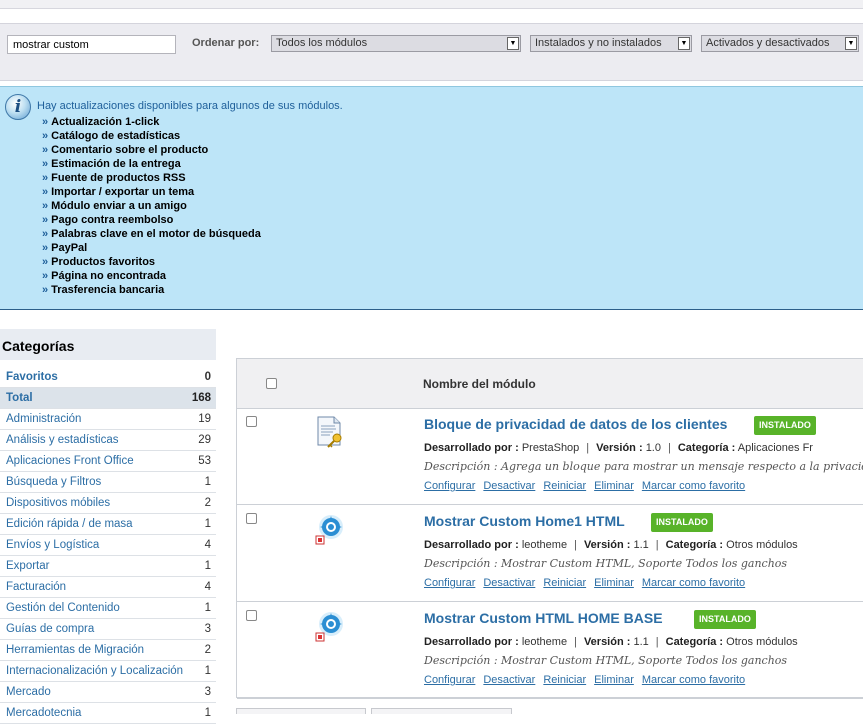 The image size is (863, 724). Describe the element at coordinates (156, 234) in the screenshot. I see `update-item-label: Palabras clave en el motor de búsqueda` at that location.